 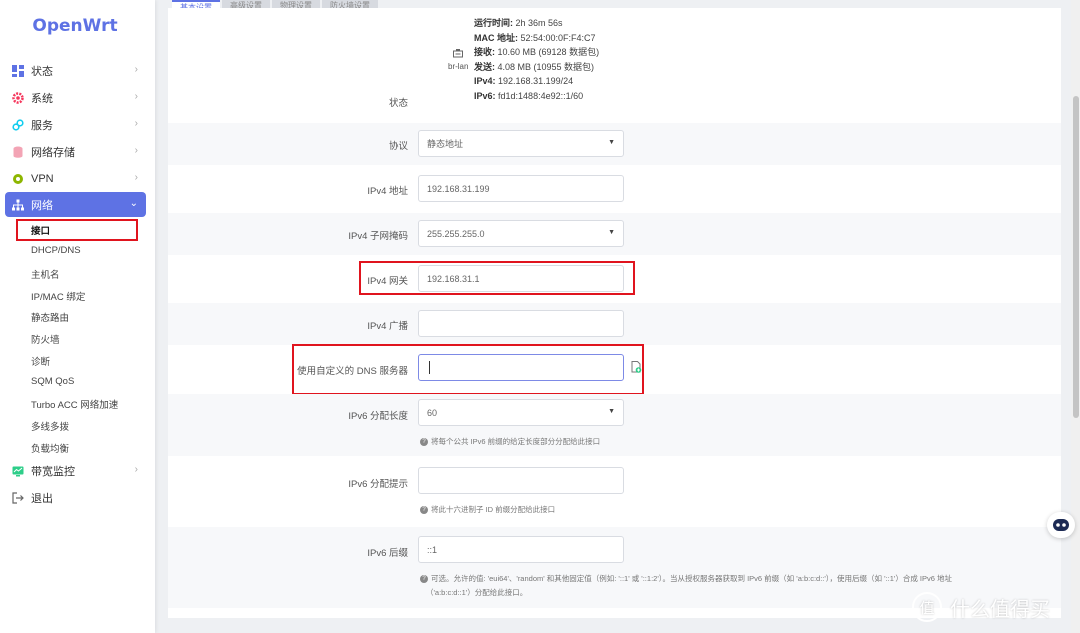 I want to click on ip6assign-select: 60 ▼, so click(x=521, y=412).